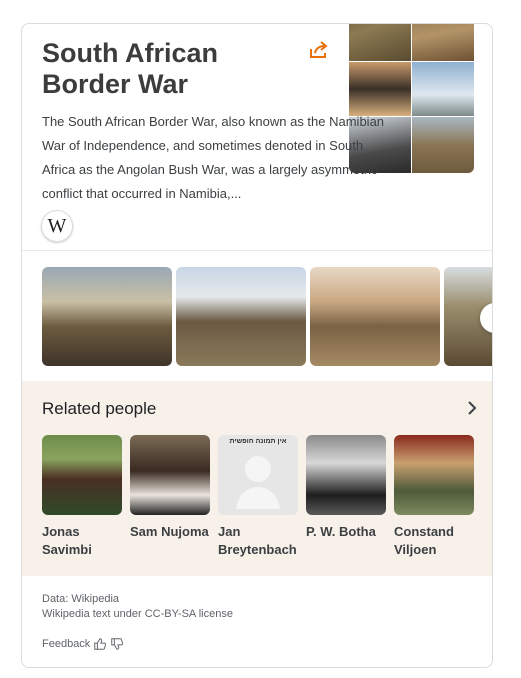 The width and height of the screenshot is (521, 678). What do you see at coordinates (258, 441) in the screenshot?
I see `placeholder-caption: אין תמונה חופשית` at bounding box center [258, 441].